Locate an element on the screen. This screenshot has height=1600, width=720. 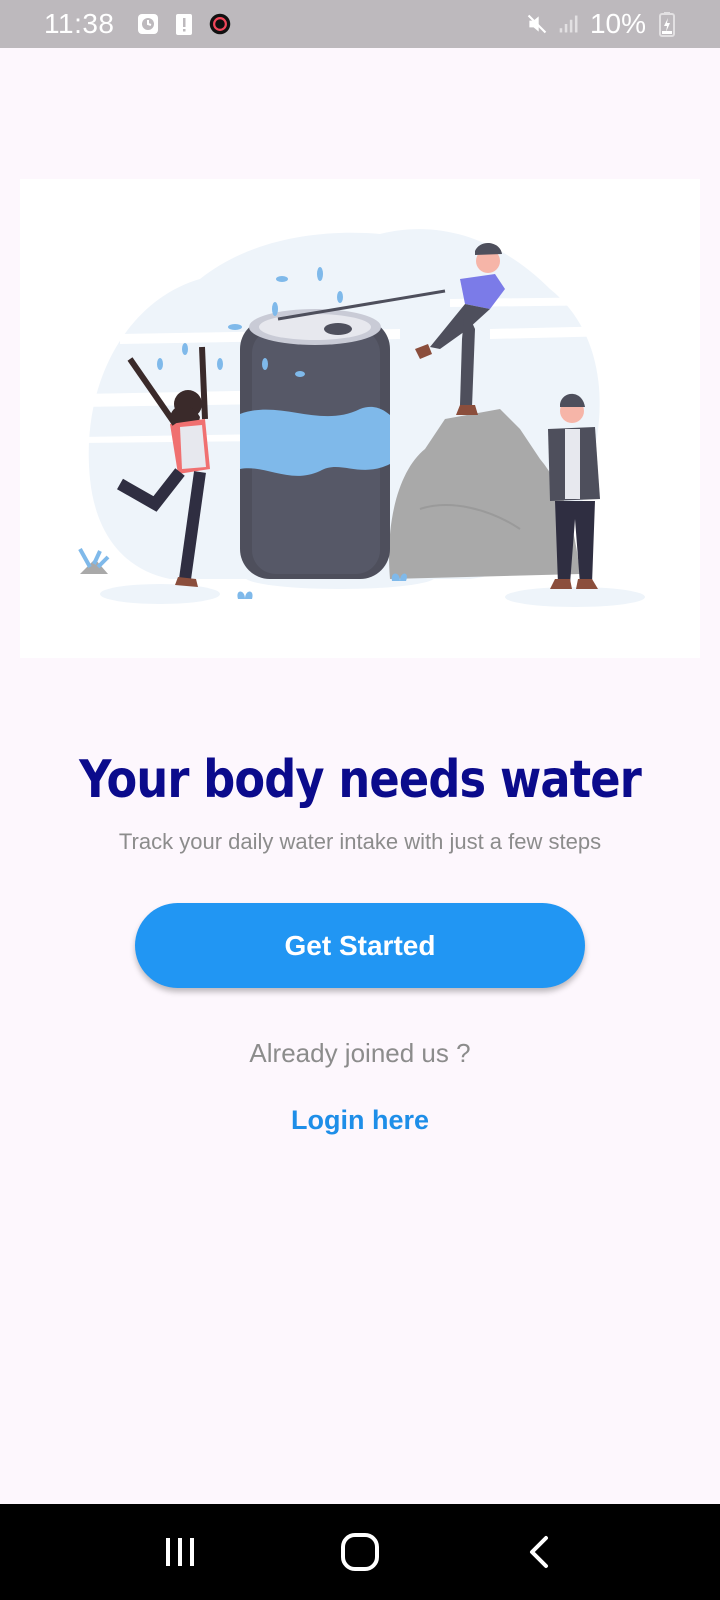
status-bar: 11:38 10% is located at coordinates (360, 24).